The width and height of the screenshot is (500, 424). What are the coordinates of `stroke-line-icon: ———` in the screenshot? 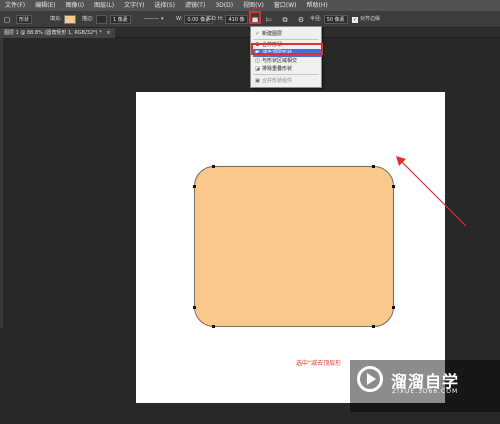 It's located at (151, 19).